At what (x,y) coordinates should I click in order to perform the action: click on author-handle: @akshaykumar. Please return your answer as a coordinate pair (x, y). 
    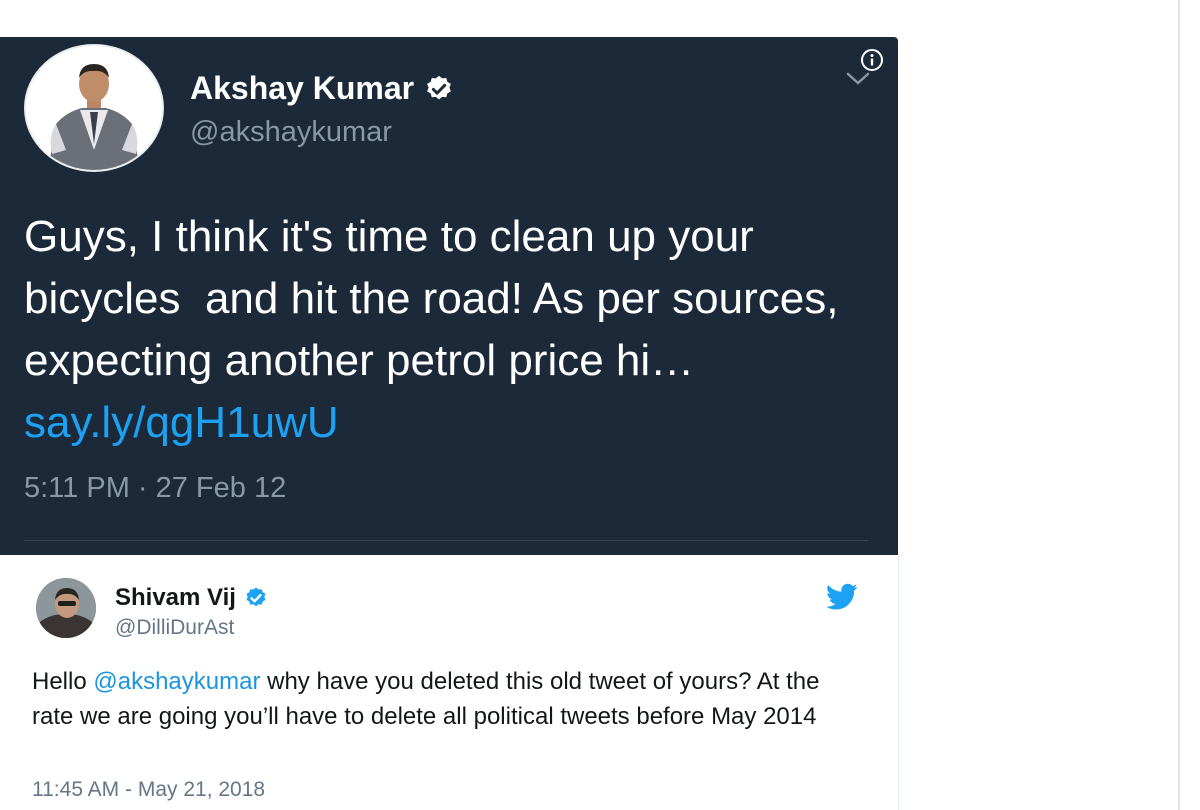
    Looking at the image, I should click on (291, 132).